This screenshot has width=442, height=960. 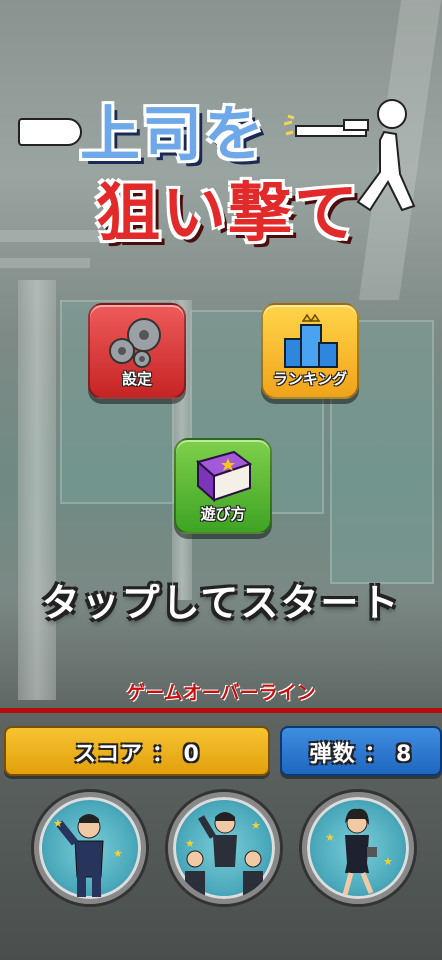 I want to click on settings-label: 設定, so click(x=136, y=379).